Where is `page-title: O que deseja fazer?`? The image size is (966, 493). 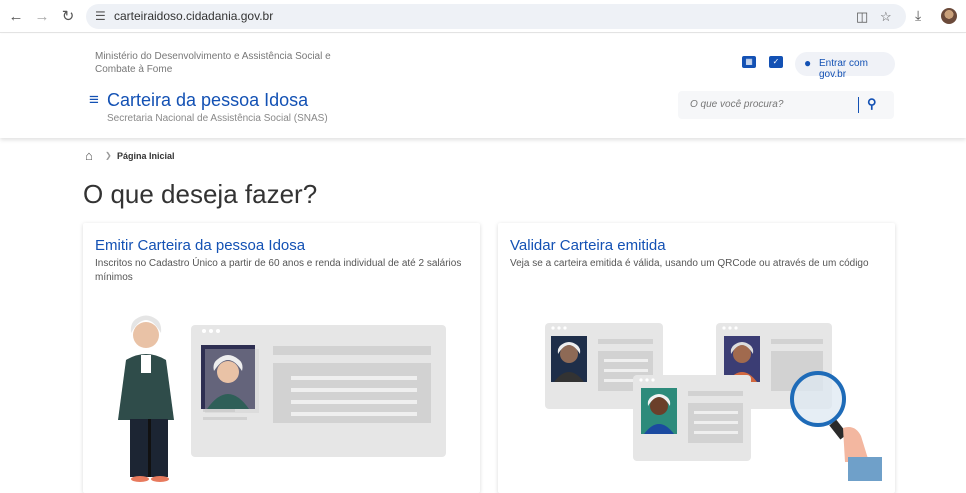 page-title: O que deseja fazer? is located at coordinates (200, 194).